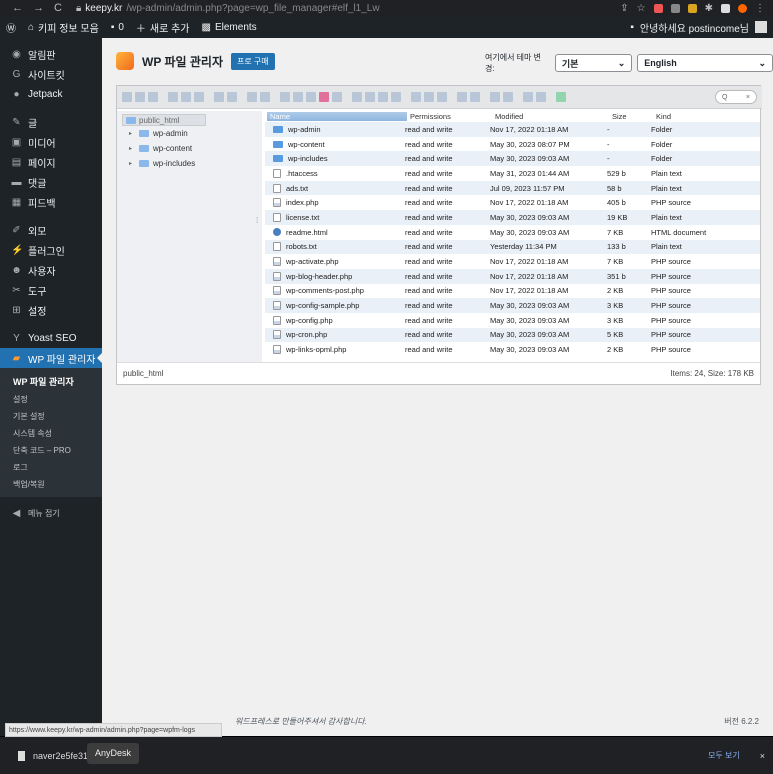 Image resolution: width=773 pixels, height=774 pixels. Describe the element at coordinates (51, 290) in the screenshot. I see `sidebar-item: ✂ 도구` at that location.